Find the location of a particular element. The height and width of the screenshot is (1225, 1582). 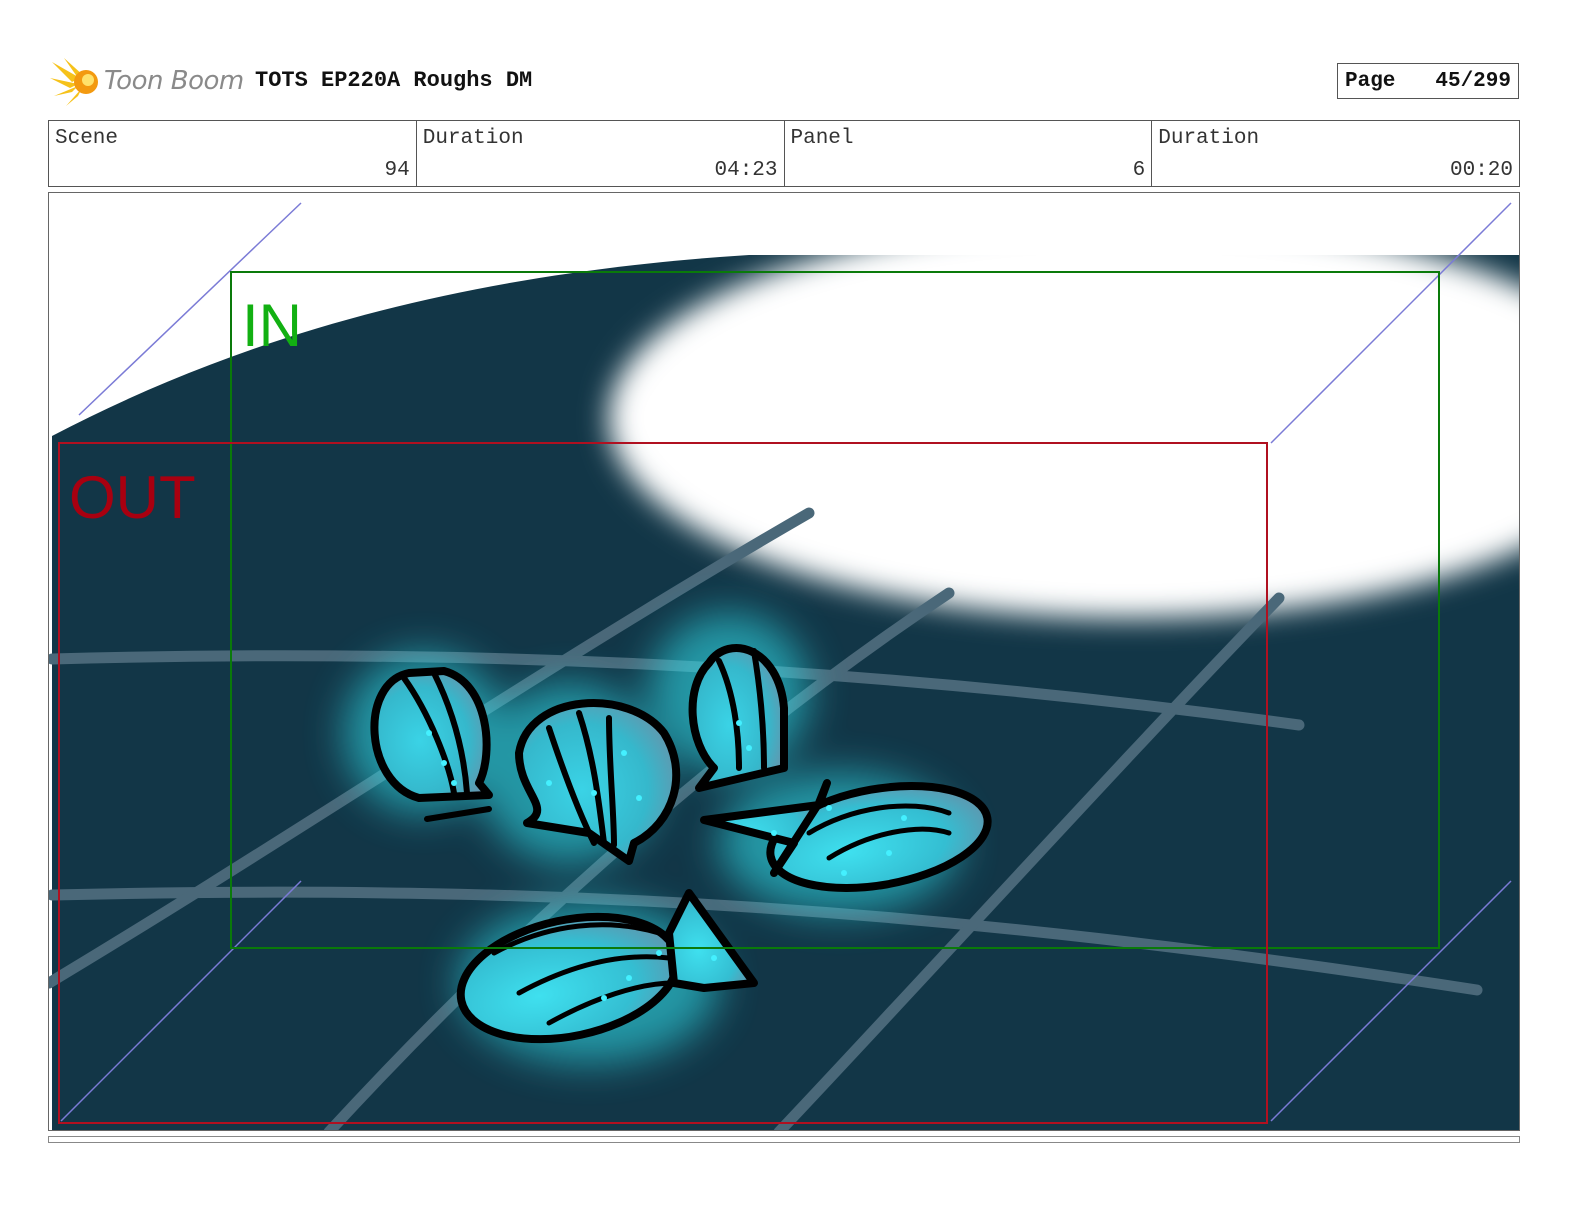

scene-duration-value: 04:23 is located at coordinates (746, 170).